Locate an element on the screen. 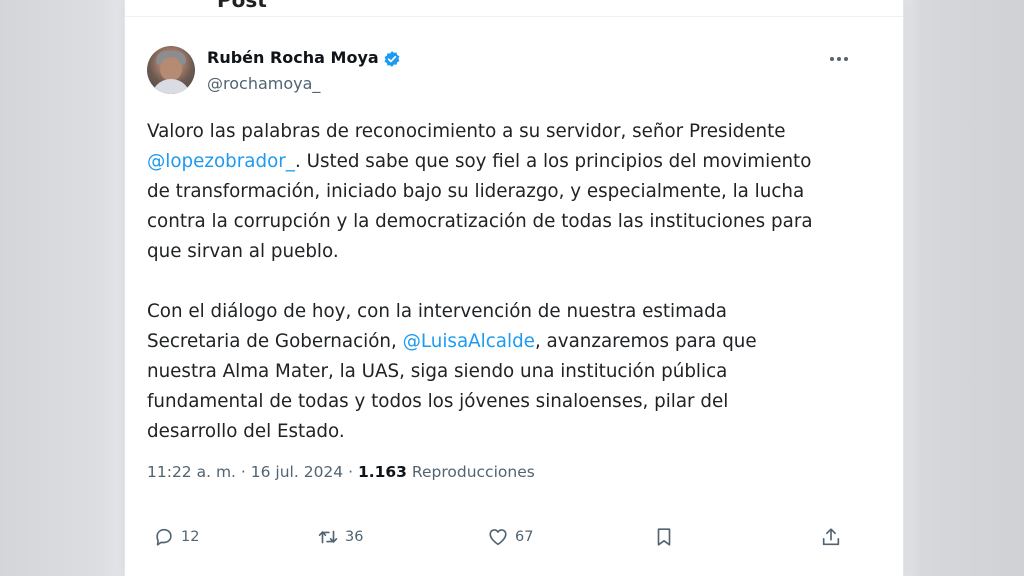 The width and height of the screenshot is (1024, 576). post-header: Post is located at coordinates (514, 8).